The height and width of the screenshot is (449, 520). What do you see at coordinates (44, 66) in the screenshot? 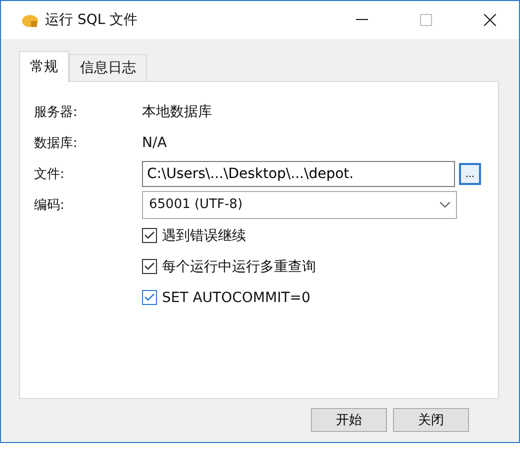
I see `tab: 常规` at bounding box center [44, 66].